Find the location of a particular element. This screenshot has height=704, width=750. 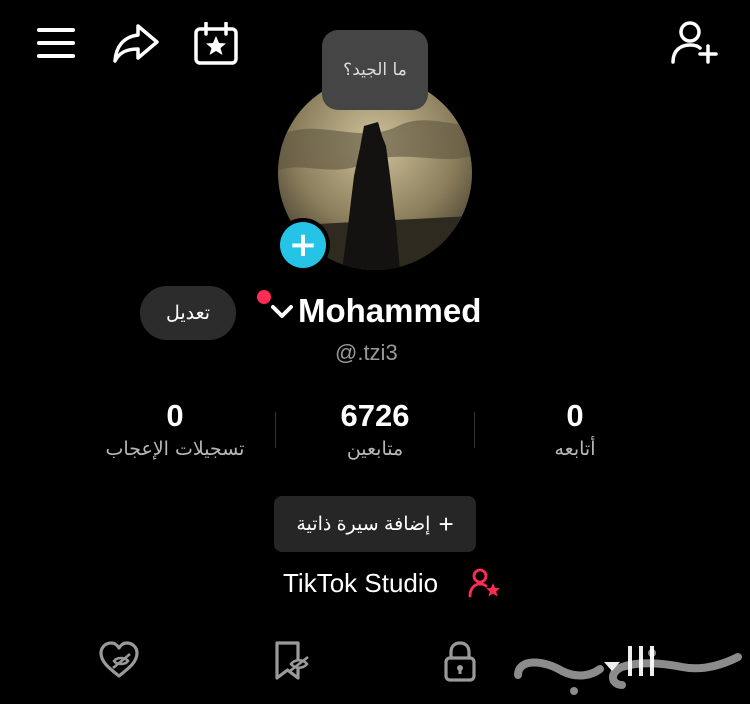

chevron-down-icon is located at coordinates (282, 312).